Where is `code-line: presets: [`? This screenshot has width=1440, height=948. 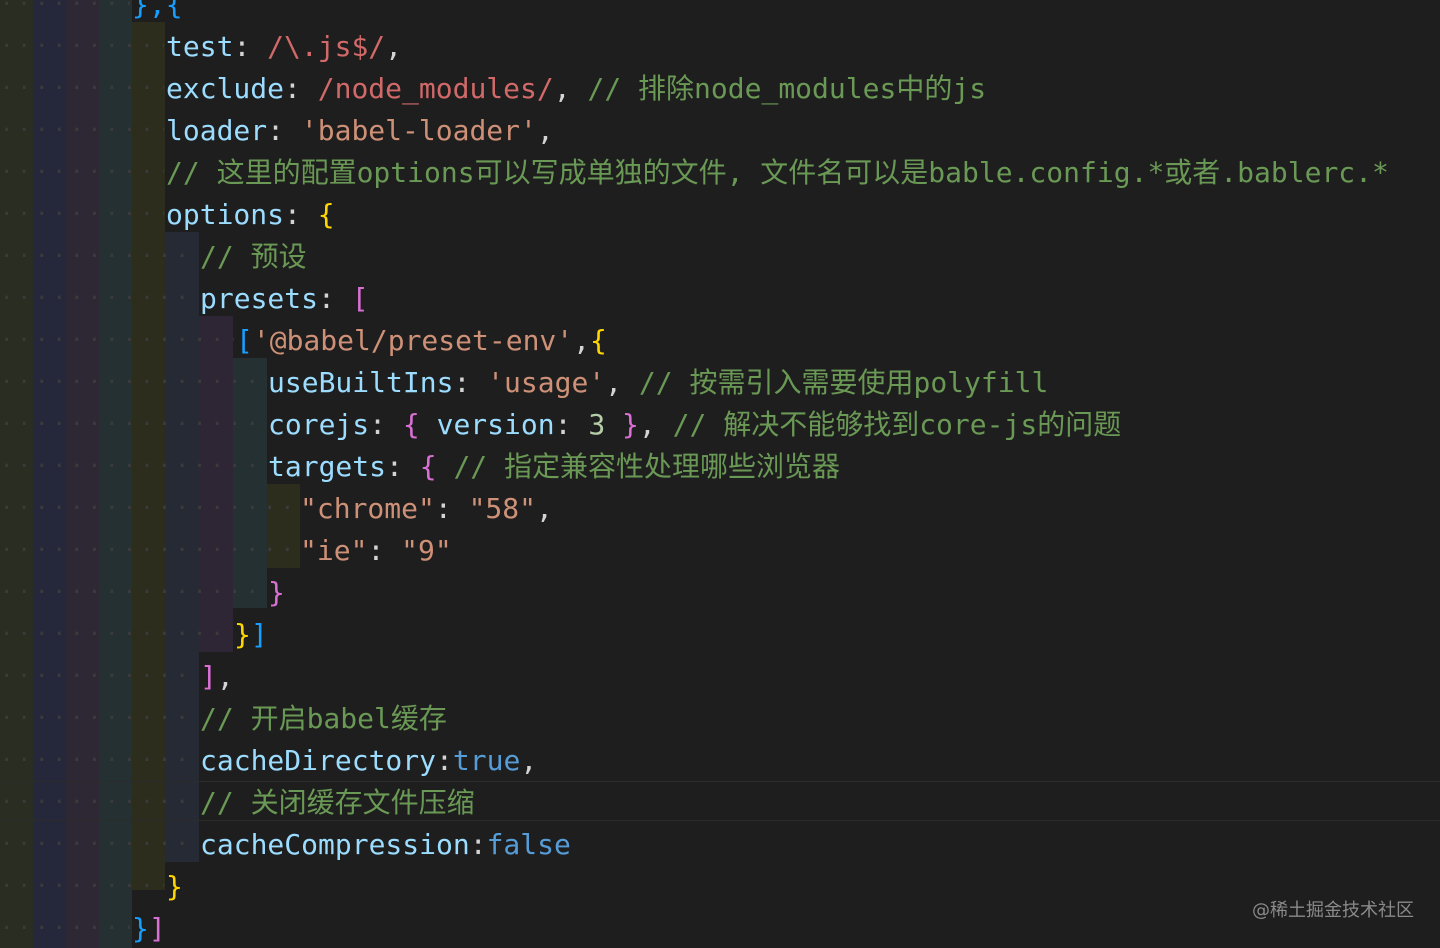 code-line: presets: [ is located at coordinates (284, 299).